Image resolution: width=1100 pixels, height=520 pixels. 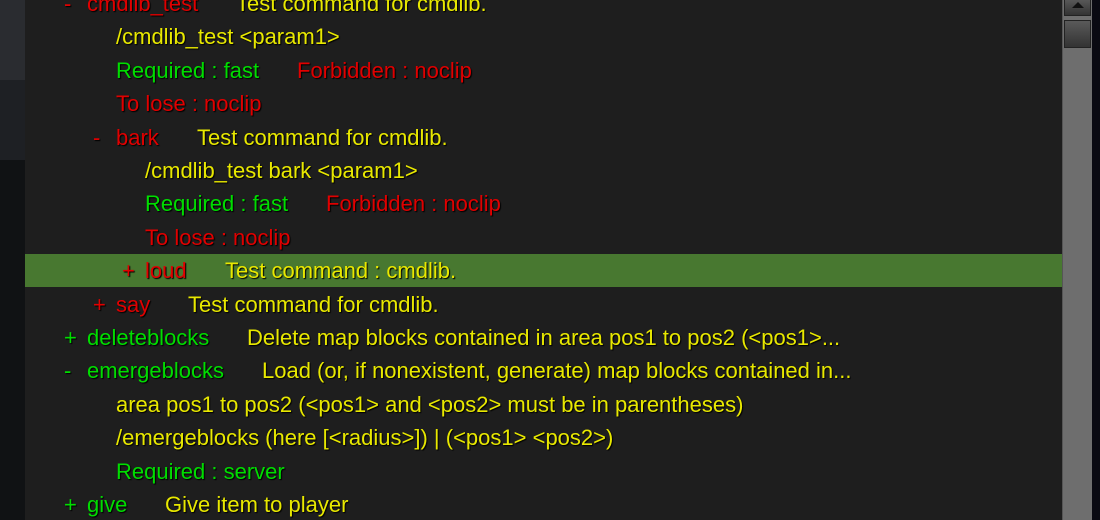 I want to click on tree-item-cmdlib_test: - cmdlib_test Test command for cmdlib., so click(x=543, y=10).